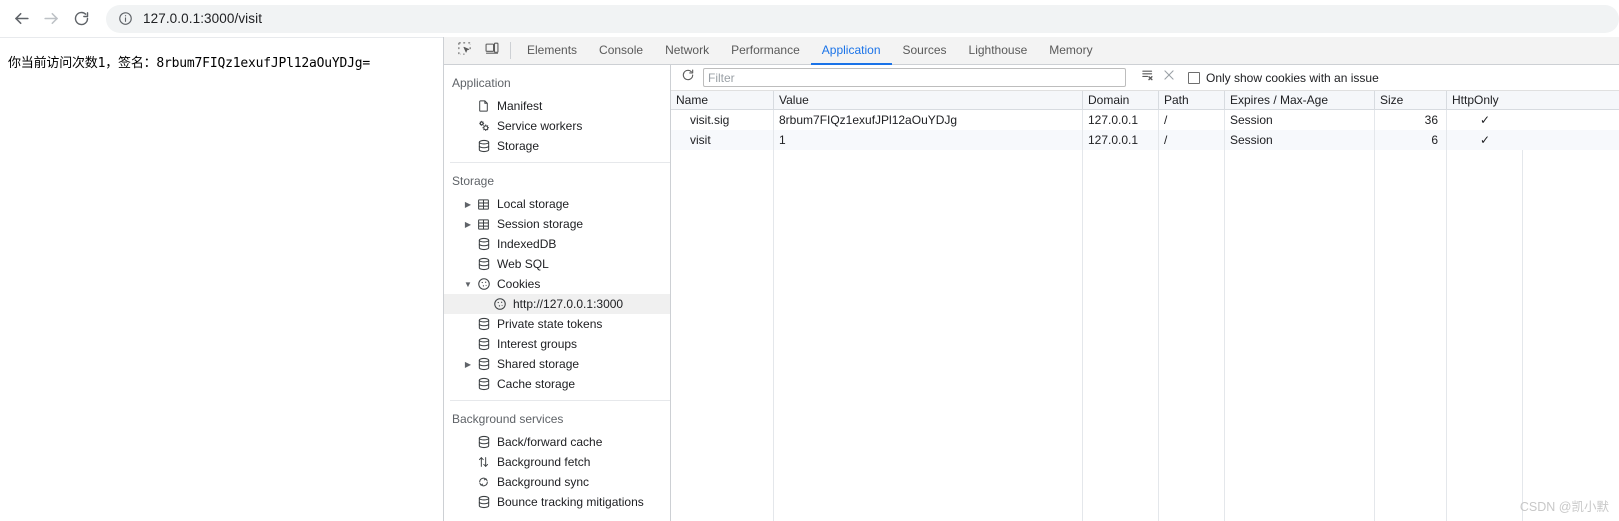 The height and width of the screenshot is (521, 1619). What do you see at coordinates (557, 146) in the screenshot?
I see `sidebar-item-storage: ▶ Storage` at bounding box center [557, 146].